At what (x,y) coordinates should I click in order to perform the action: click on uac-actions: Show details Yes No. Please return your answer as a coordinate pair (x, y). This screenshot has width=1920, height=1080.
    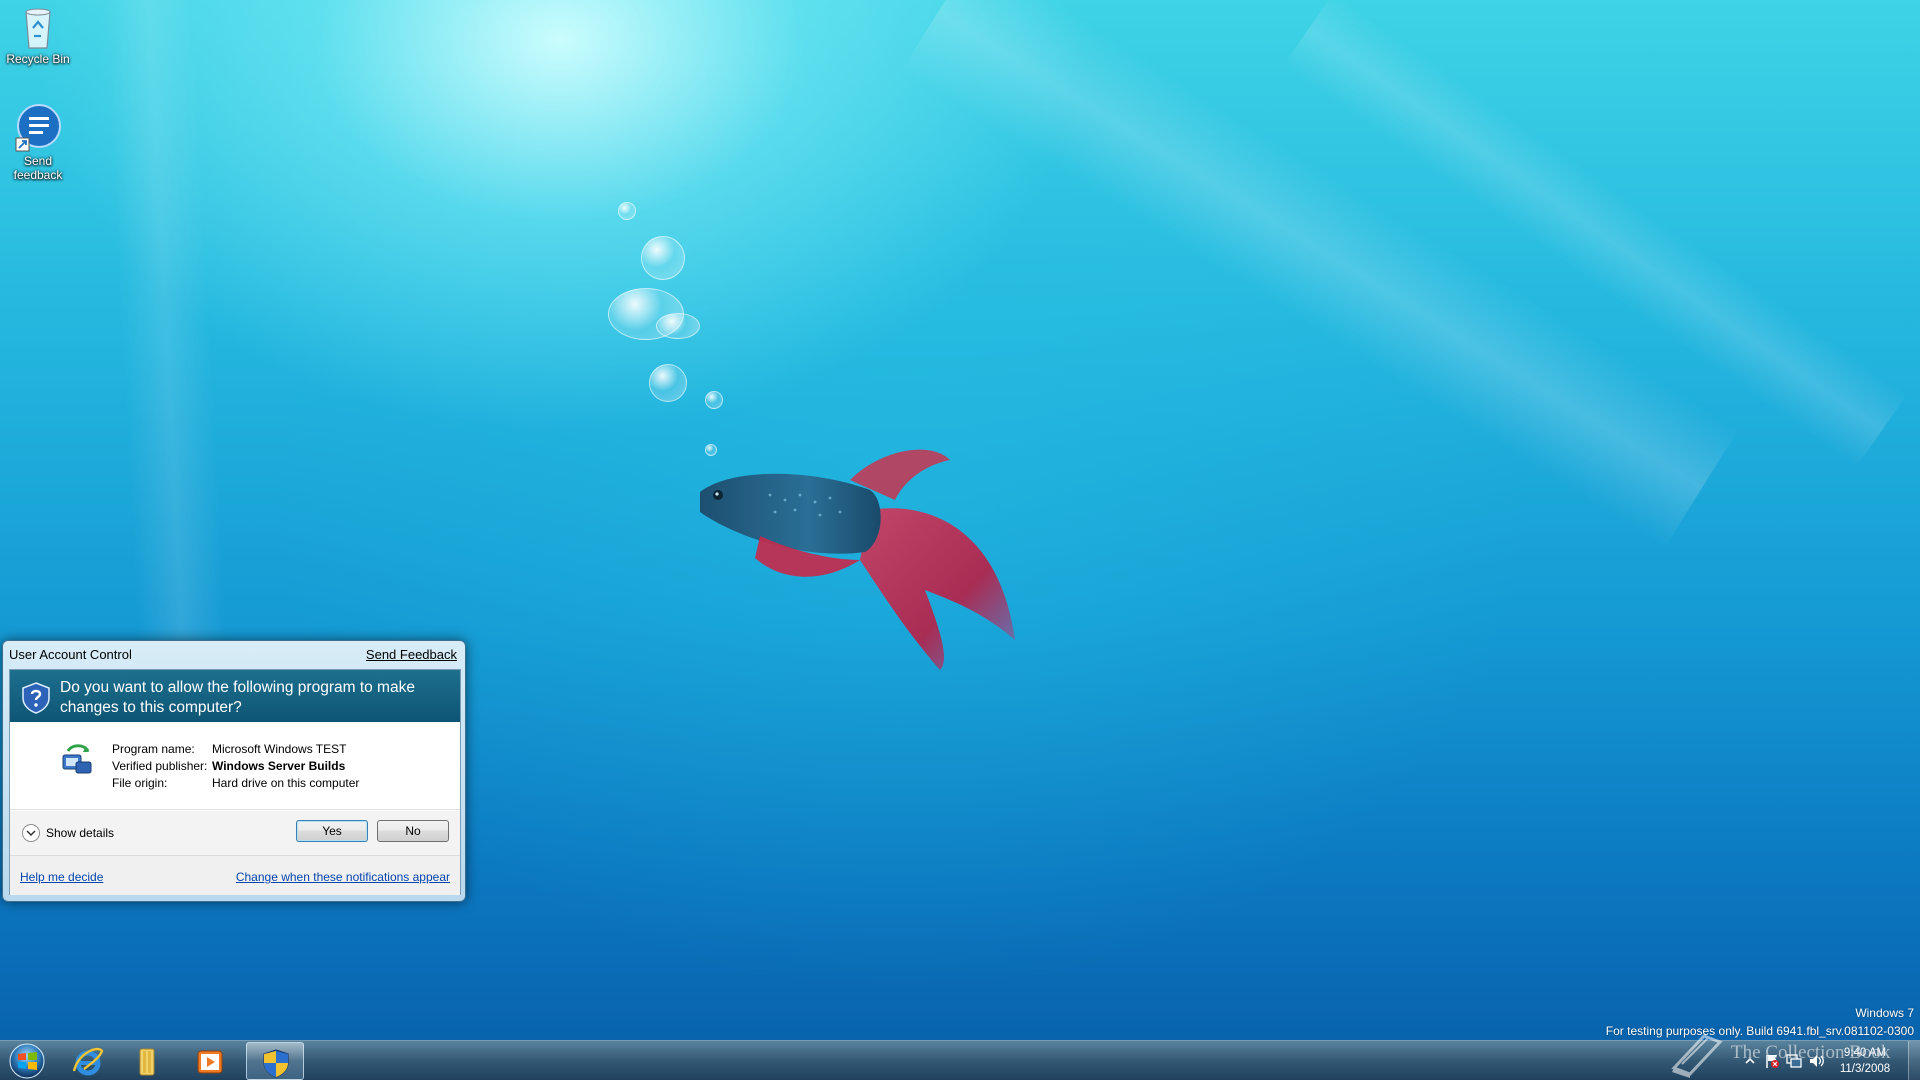
    Looking at the image, I should click on (235, 833).